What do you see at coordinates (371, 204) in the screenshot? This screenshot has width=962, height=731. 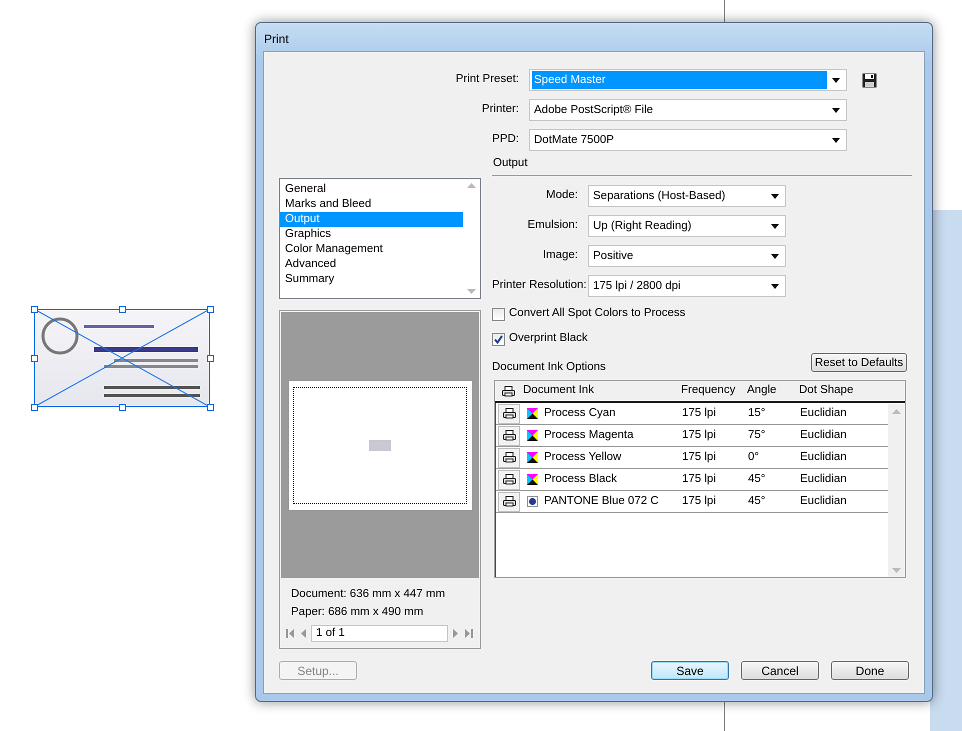 I see `category-item: Marks and Bleed` at bounding box center [371, 204].